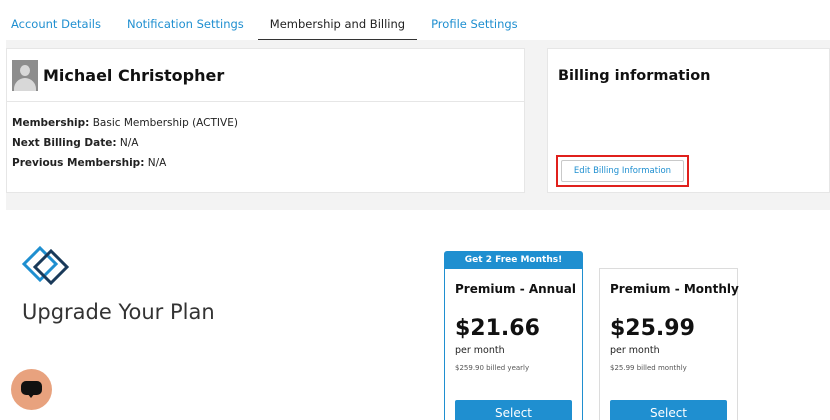 Image resolution: width=830 pixels, height=420 pixels. What do you see at coordinates (497, 328) in the screenshot?
I see `plan-price: $21.66` at bounding box center [497, 328].